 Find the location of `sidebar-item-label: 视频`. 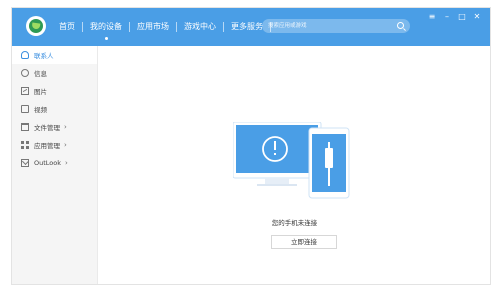

sidebar-item-label: 视频 is located at coordinates (40, 110).